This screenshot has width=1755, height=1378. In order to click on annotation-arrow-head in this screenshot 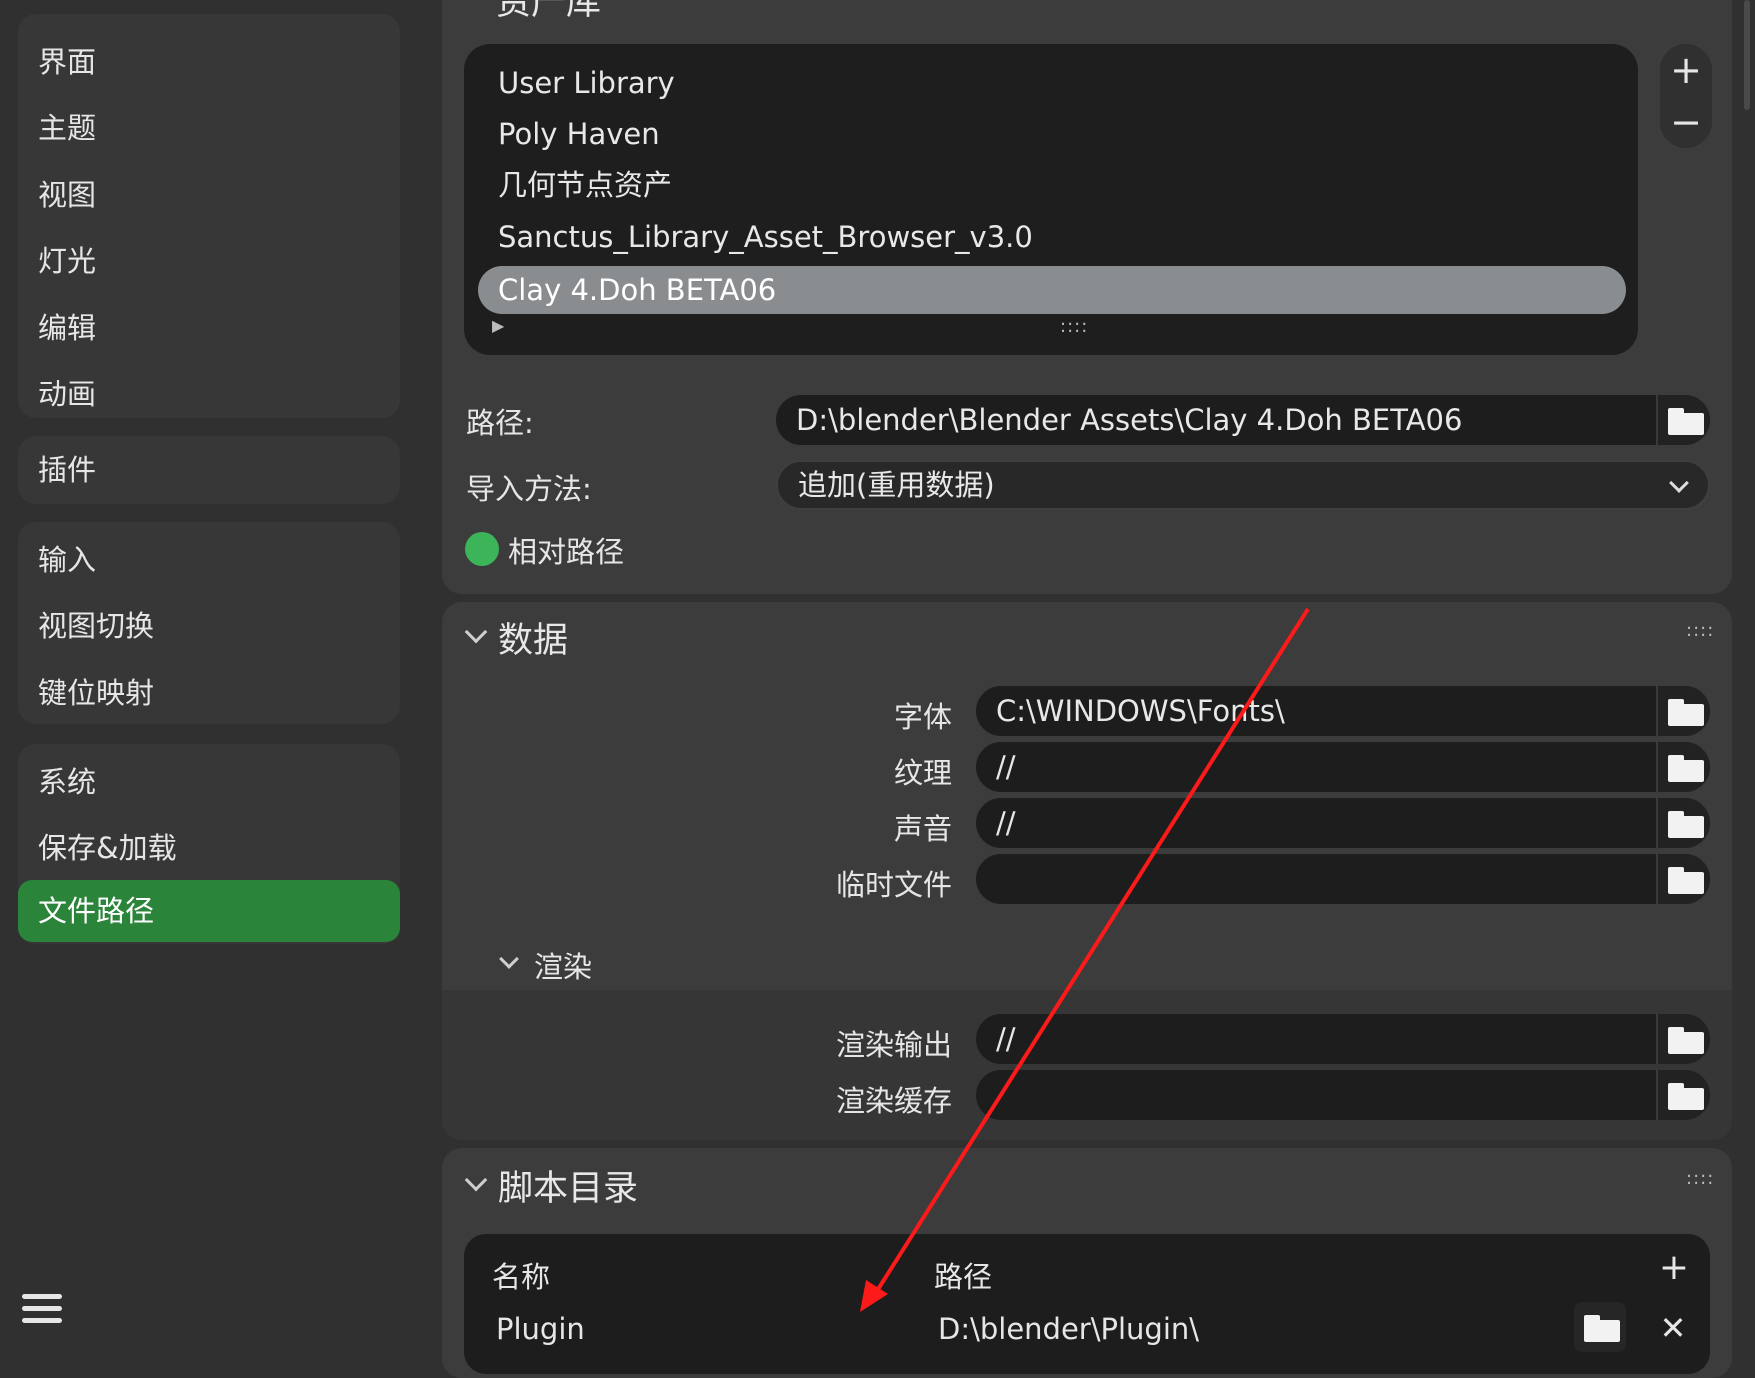, I will do `click(874, 1296)`.